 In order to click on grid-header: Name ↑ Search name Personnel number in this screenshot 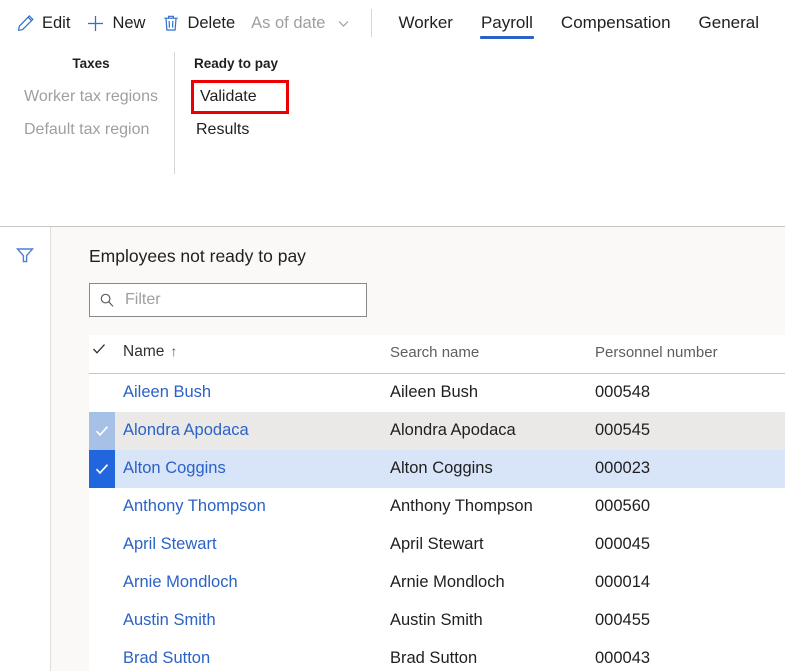, I will do `click(437, 354)`.